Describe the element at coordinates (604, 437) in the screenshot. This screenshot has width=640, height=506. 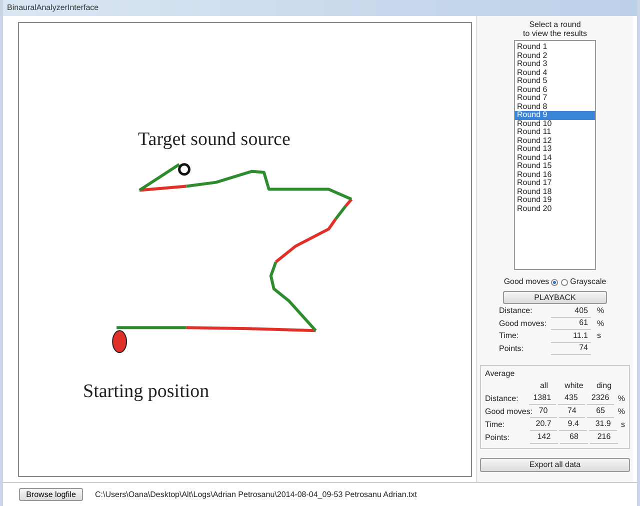
I see `table-cell: 216` at that location.